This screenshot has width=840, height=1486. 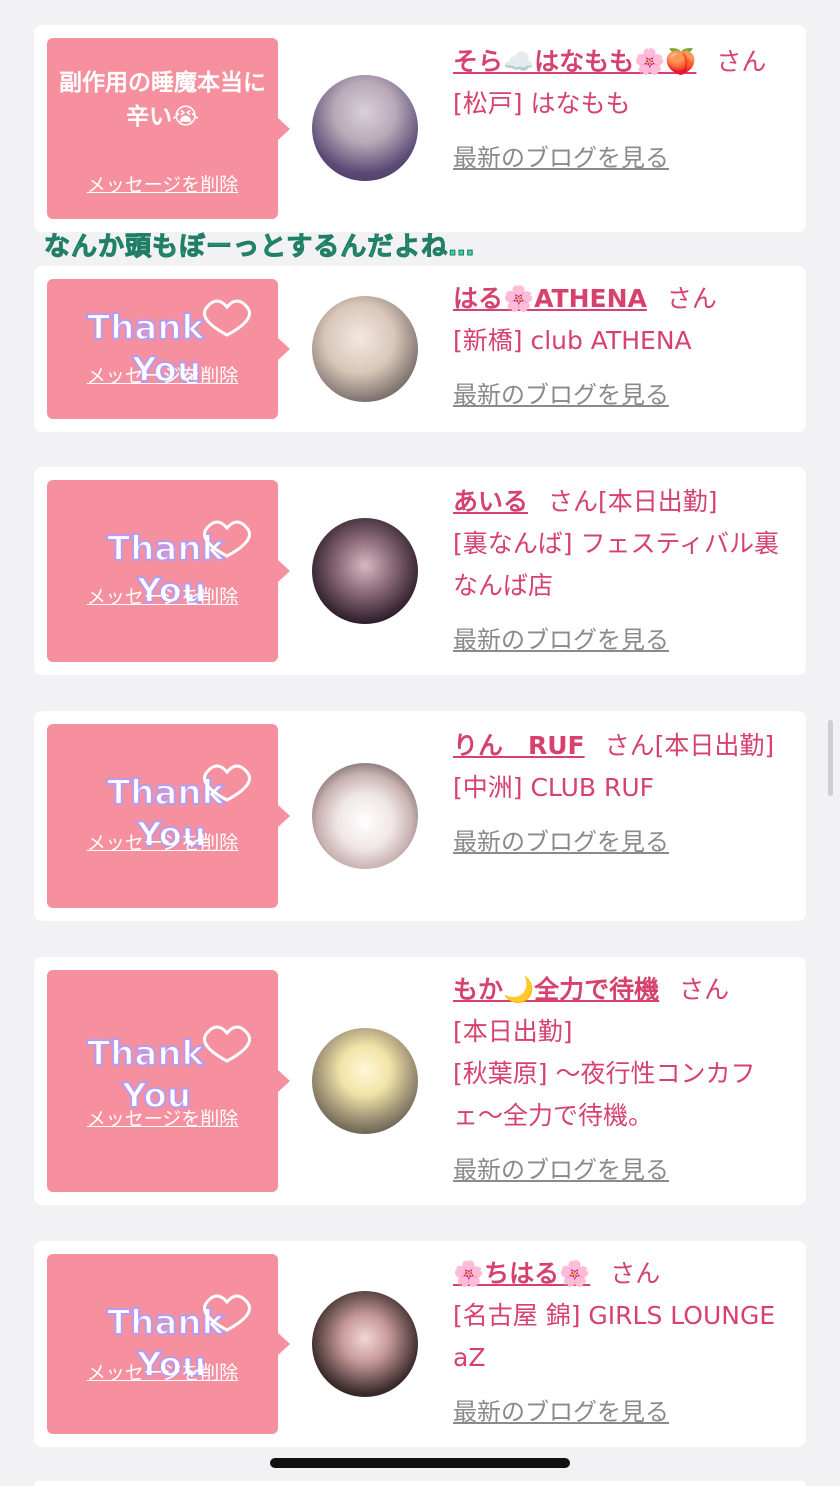 I want to click on home-indicator, so click(x=420, y=1463).